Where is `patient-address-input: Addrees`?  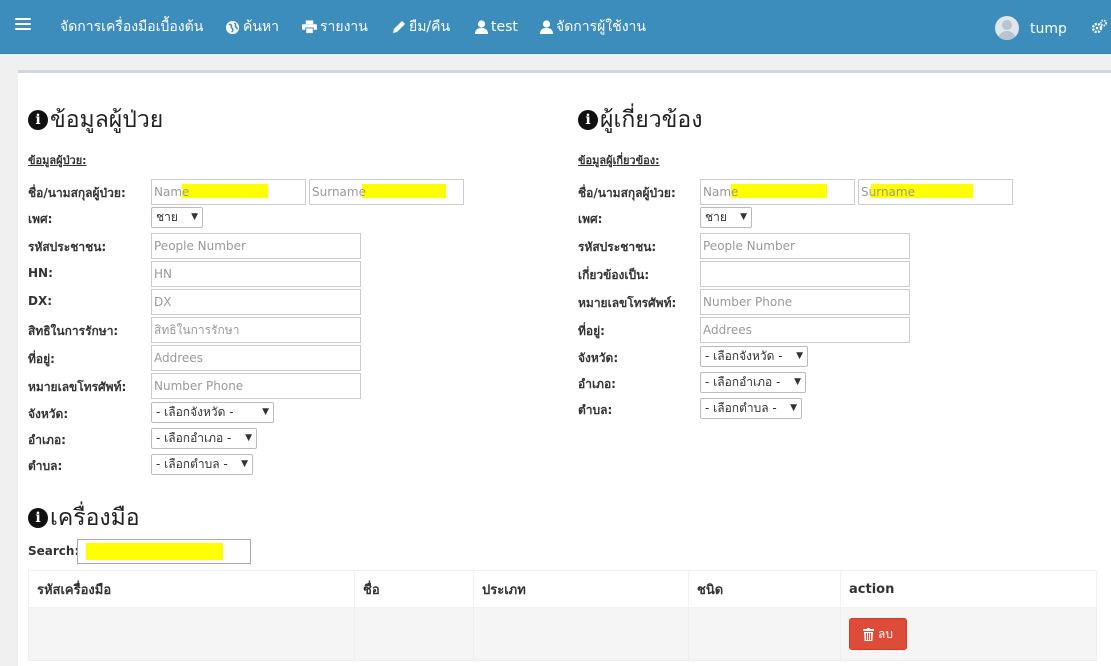
patient-address-input: Addrees is located at coordinates (256, 358).